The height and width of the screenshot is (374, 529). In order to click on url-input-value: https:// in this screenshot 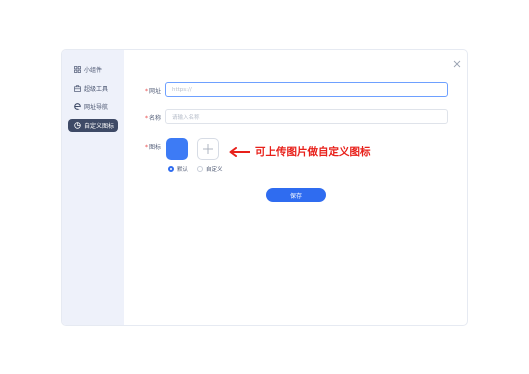, I will do `click(182, 89)`.